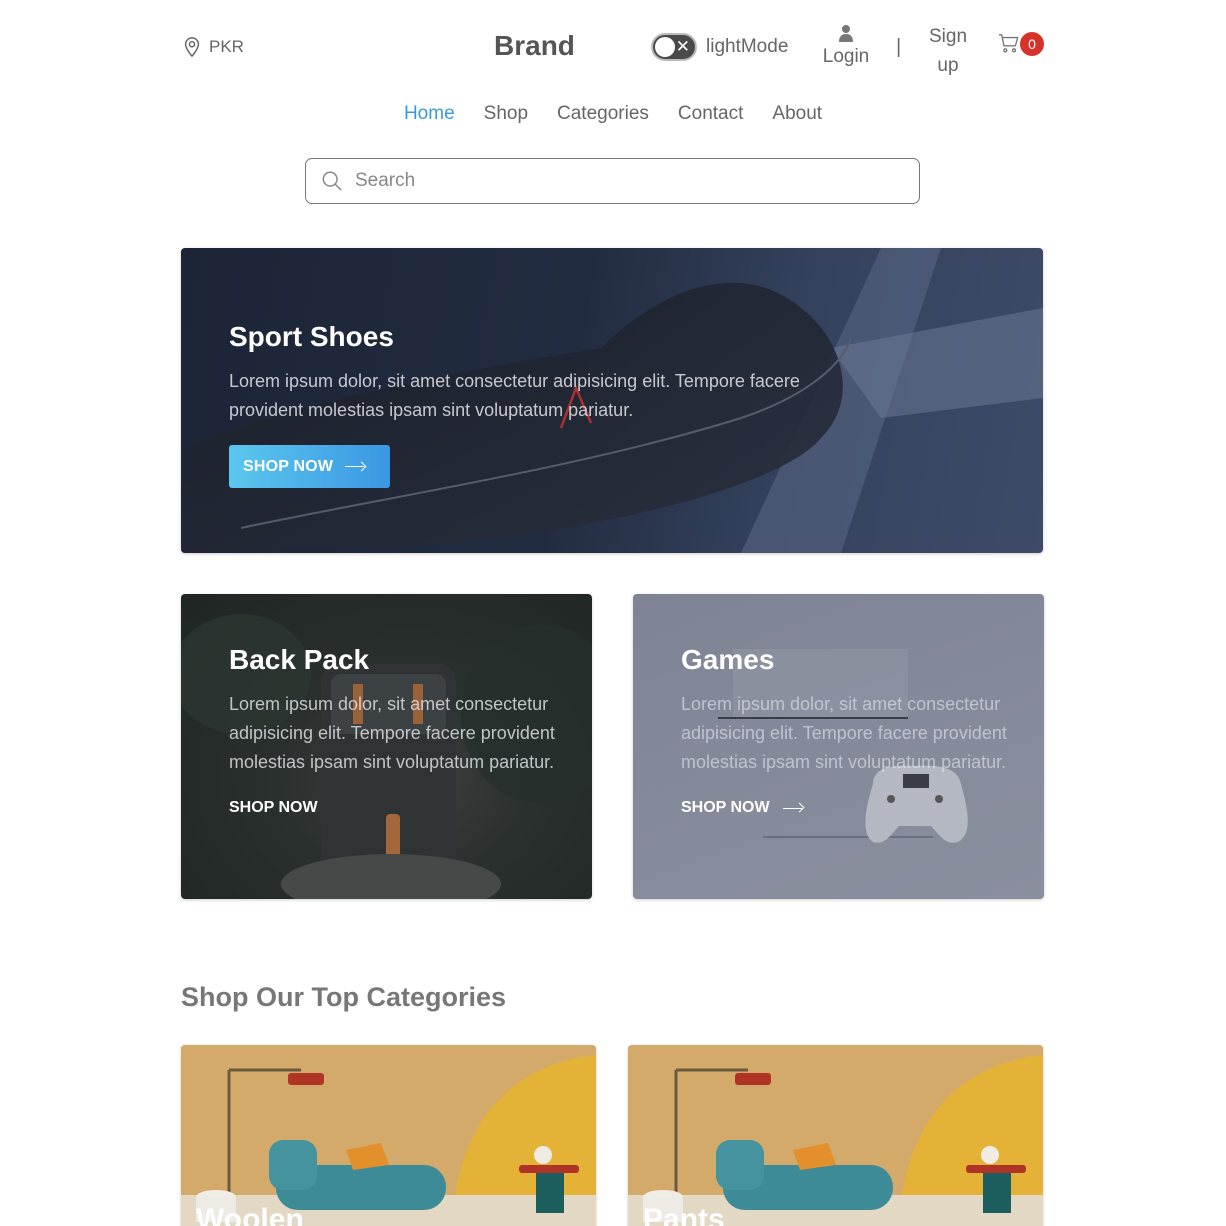  I want to click on brand-logo: Brand, so click(534, 46).